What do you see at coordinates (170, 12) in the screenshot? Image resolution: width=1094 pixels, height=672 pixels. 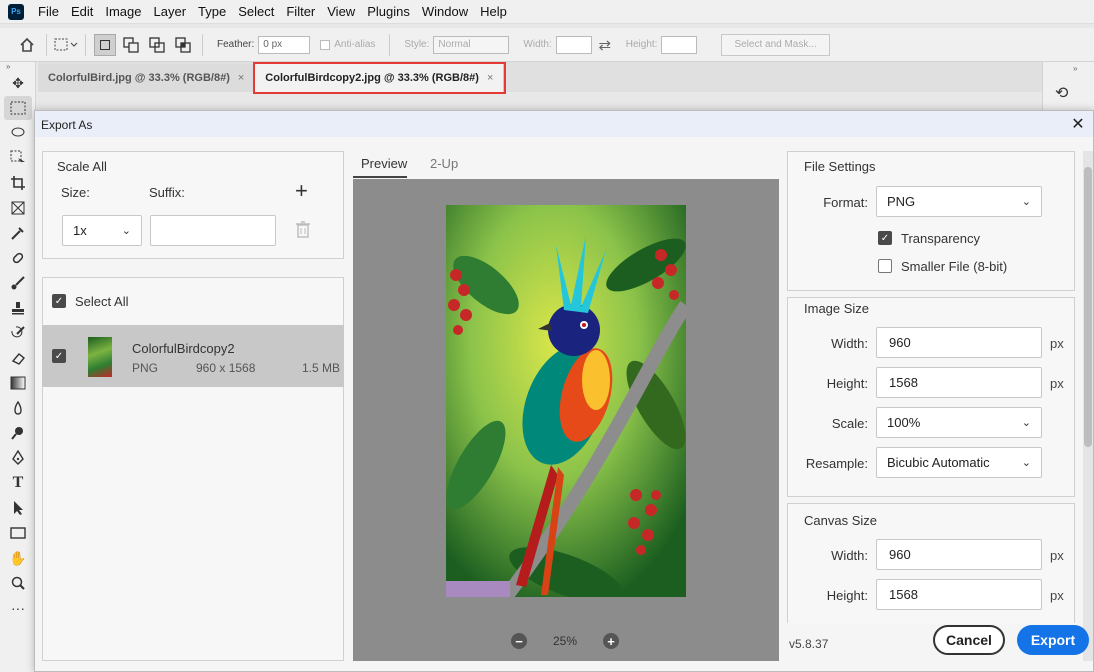 I see `menu-layer: Layer` at bounding box center [170, 12].